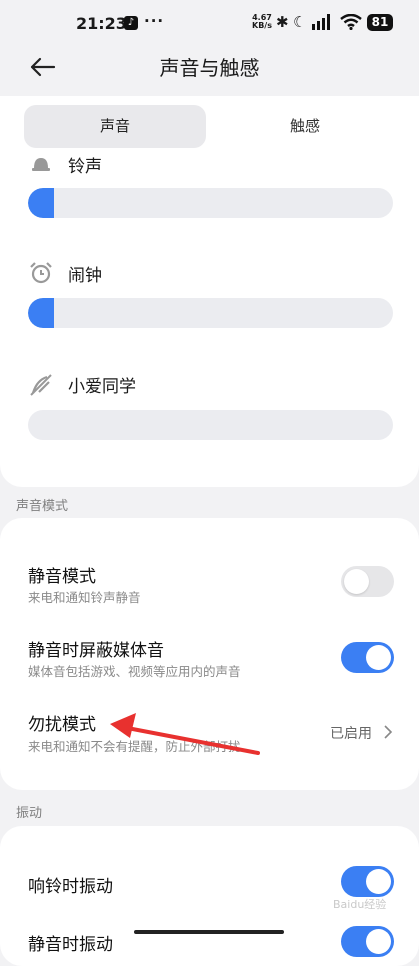 The width and height of the screenshot is (419, 966). What do you see at coordinates (209, 932) in the screenshot?
I see `home-indicator` at bounding box center [209, 932].